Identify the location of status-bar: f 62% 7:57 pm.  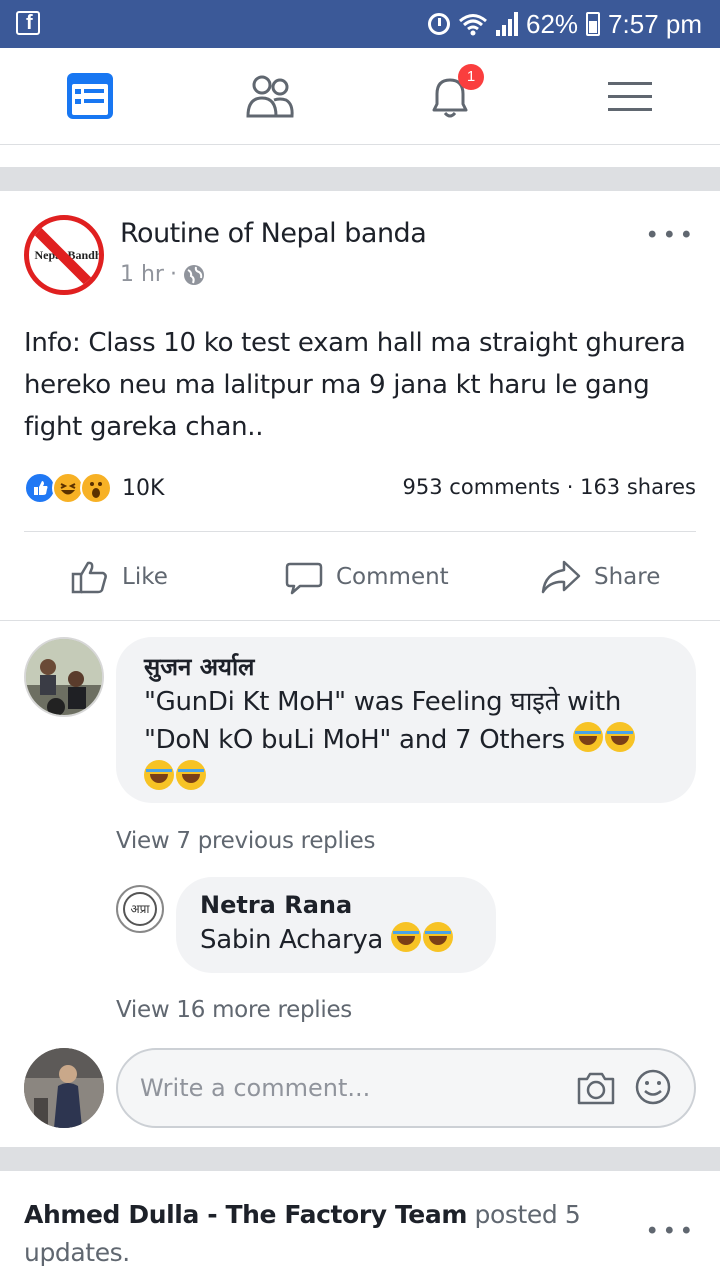
(360, 24).